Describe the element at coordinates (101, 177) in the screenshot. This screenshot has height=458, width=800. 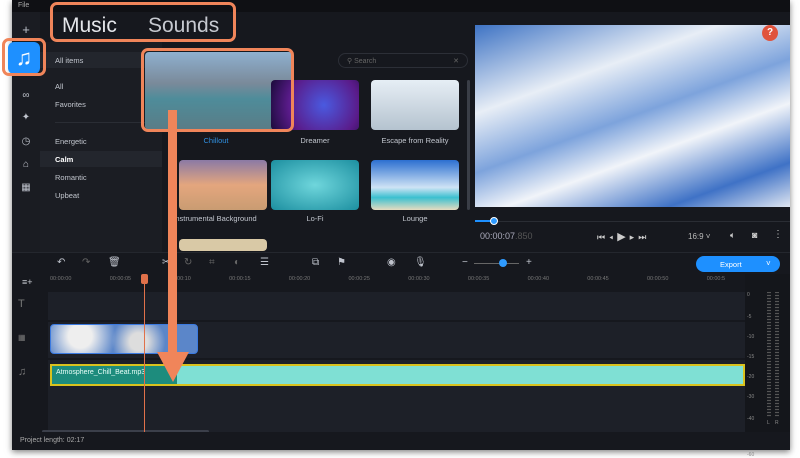
I see `category-romantic: Romantic` at that location.